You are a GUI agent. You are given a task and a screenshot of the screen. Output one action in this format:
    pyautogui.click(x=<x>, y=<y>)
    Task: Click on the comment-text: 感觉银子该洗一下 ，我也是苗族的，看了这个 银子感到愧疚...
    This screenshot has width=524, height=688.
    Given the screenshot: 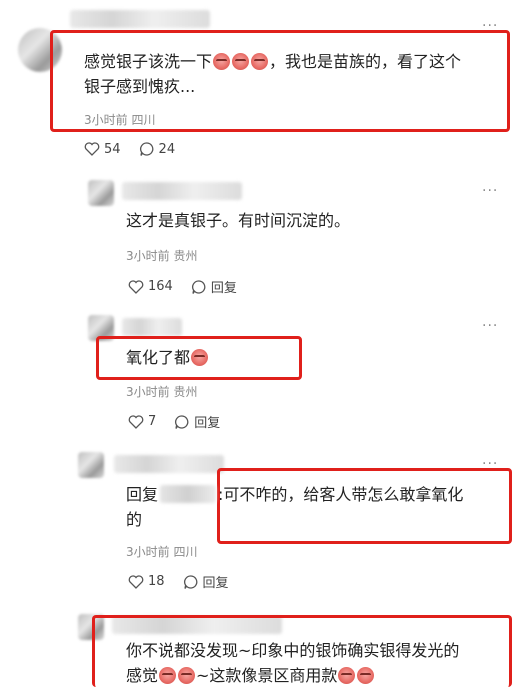 What is the action you would take?
    pyautogui.click(x=273, y=74)
    